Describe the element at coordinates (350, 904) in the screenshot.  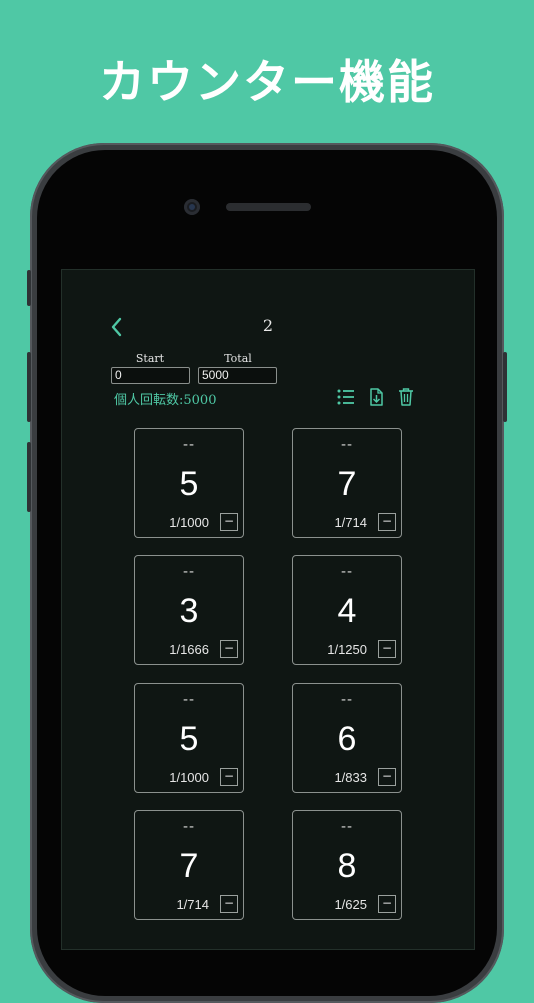
I see `counter-ratio: 1/625` at that location.